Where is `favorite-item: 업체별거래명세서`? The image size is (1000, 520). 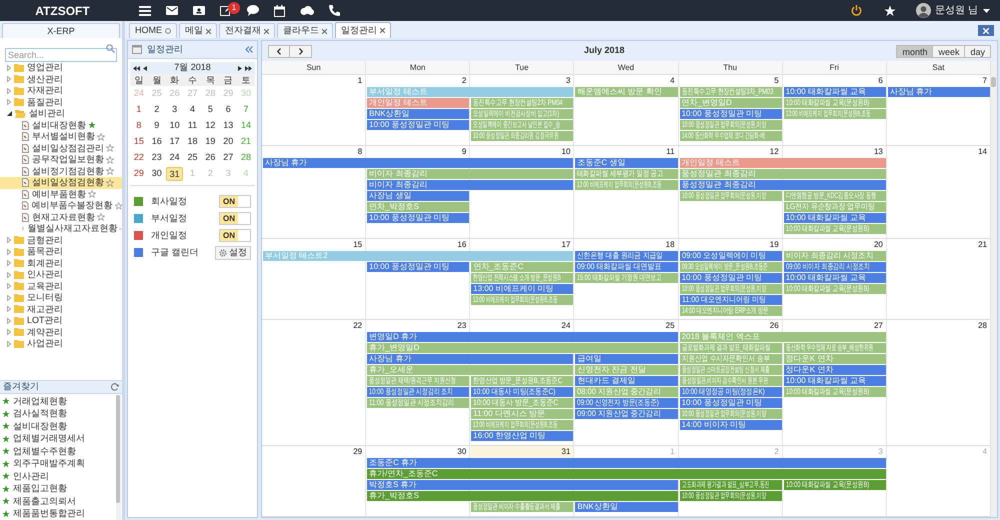 favorite-item: 업체별거래명세서 is located at coordinates (58, 438).